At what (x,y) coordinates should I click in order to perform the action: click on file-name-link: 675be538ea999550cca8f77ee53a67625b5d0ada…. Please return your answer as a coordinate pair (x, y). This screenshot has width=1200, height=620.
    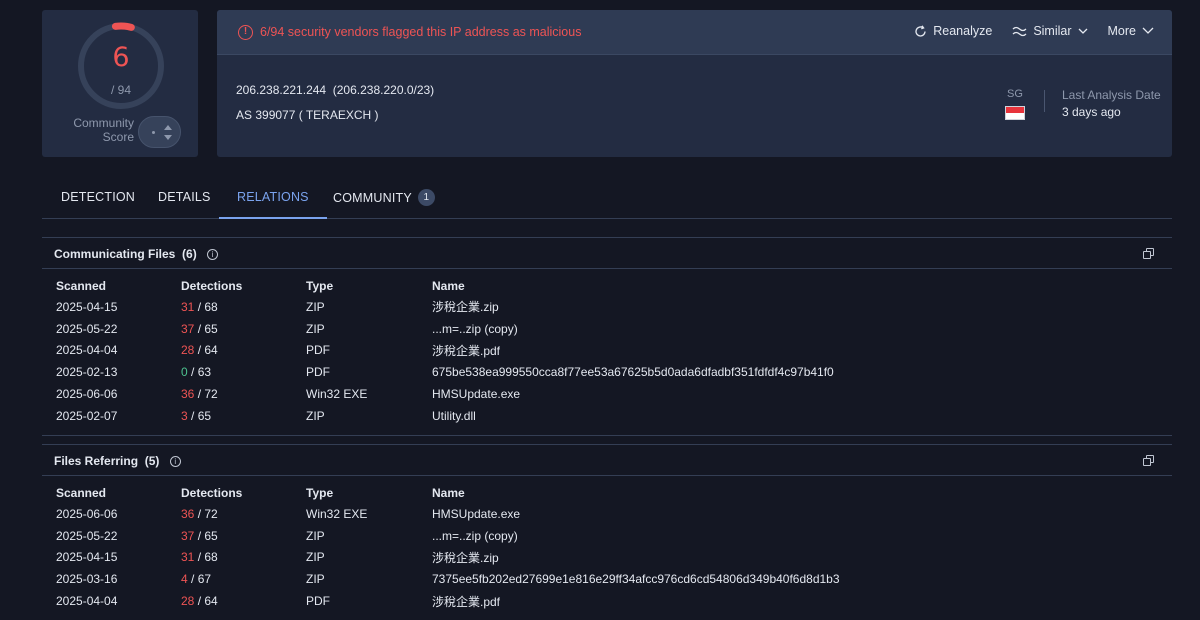
    Looking at the image, I should click on (732, 372).